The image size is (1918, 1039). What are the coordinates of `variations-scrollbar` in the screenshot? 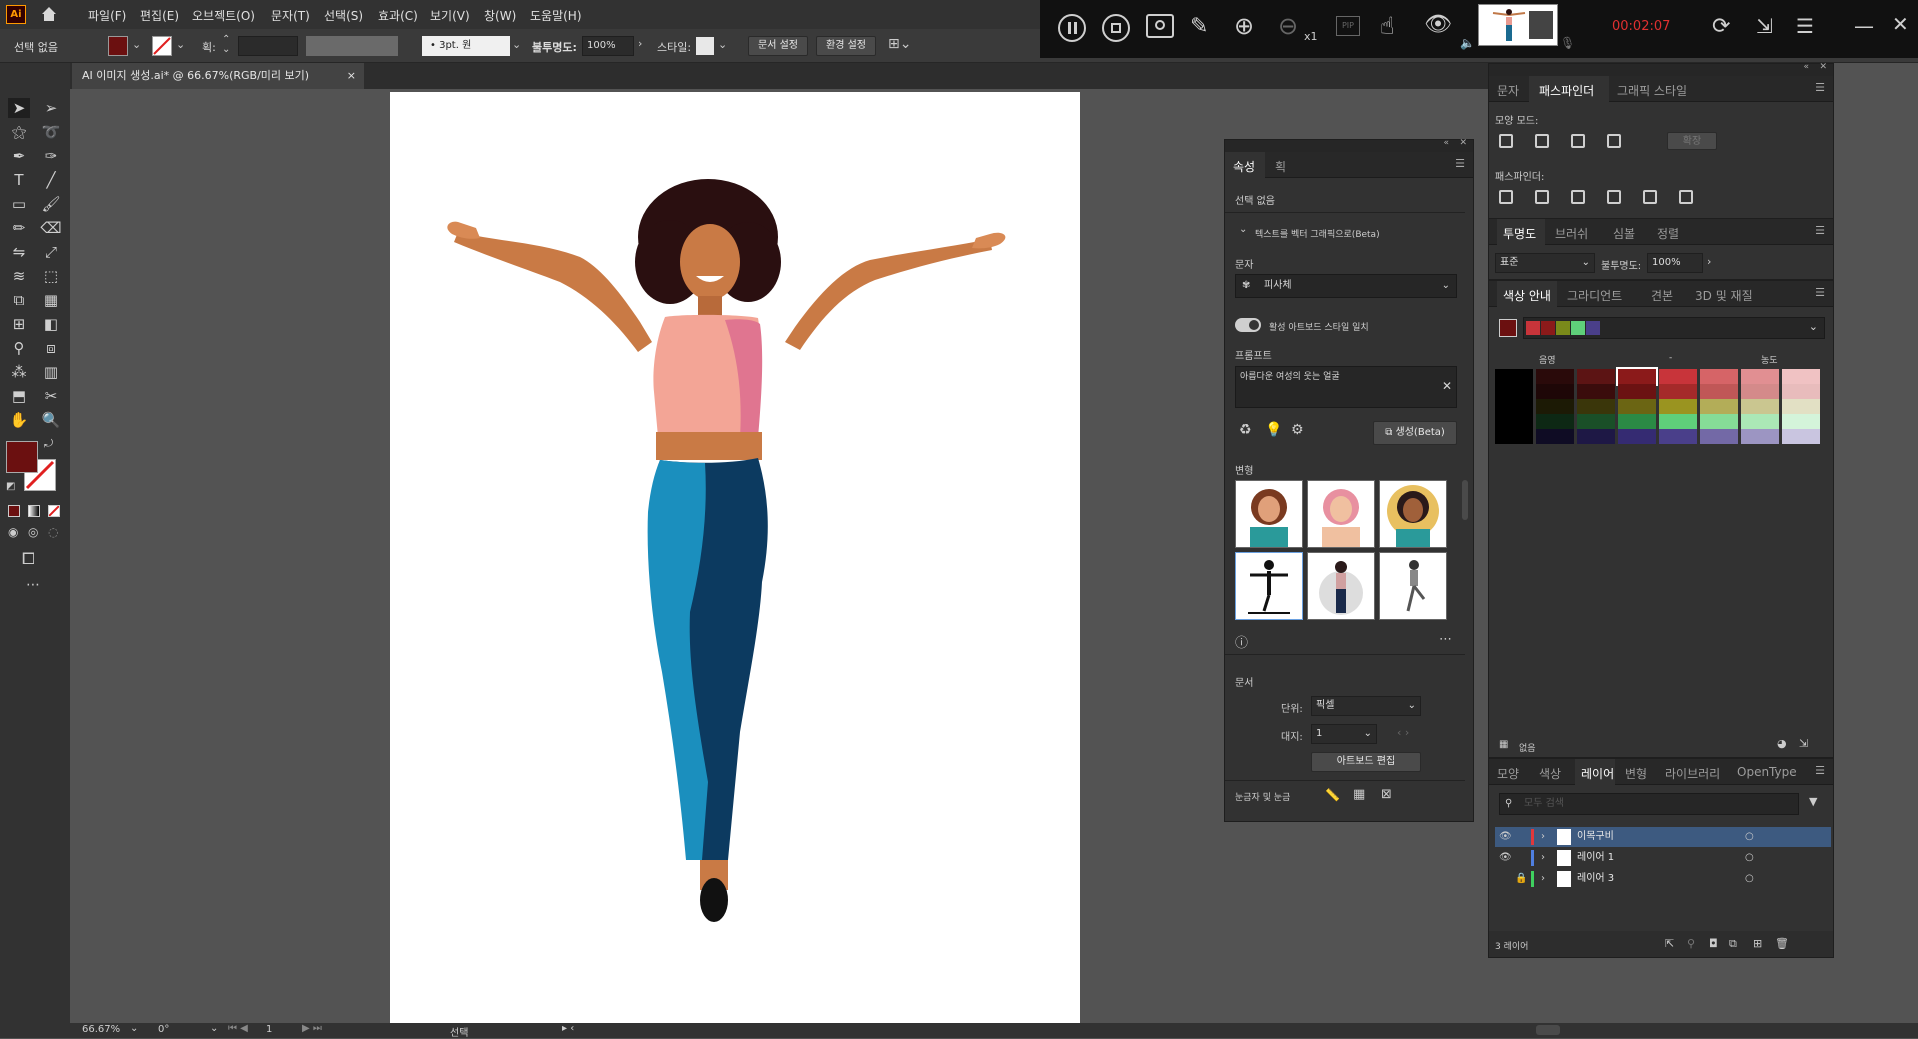 It's located at (1465, 500).